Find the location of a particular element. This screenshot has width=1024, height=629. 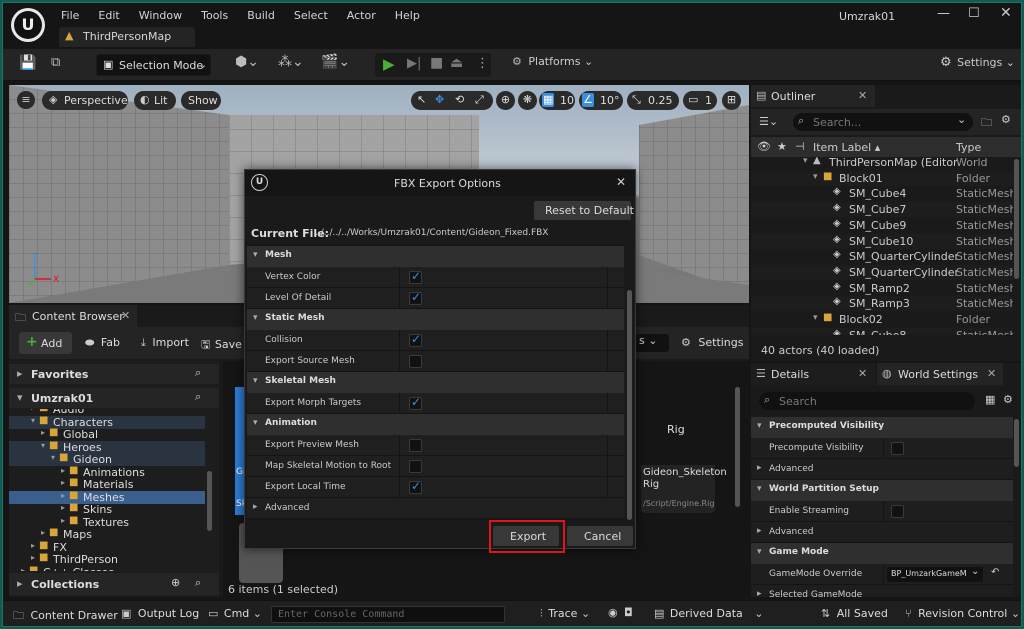

collections-header: ▸ Collections ⊕ ⌕ is located at coordinates (114, 584).